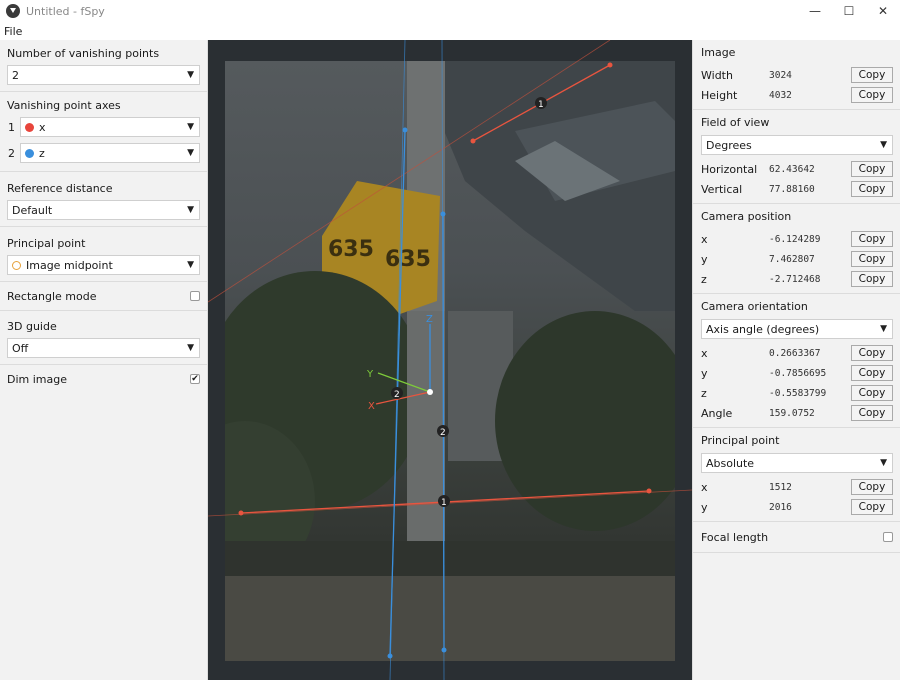 Image resolution: width=900 pixels, height=680 pixels. Describe the element at coordinates (792, 169) in the screenshot. I see `horizontal-value: 62.43642` at that location.